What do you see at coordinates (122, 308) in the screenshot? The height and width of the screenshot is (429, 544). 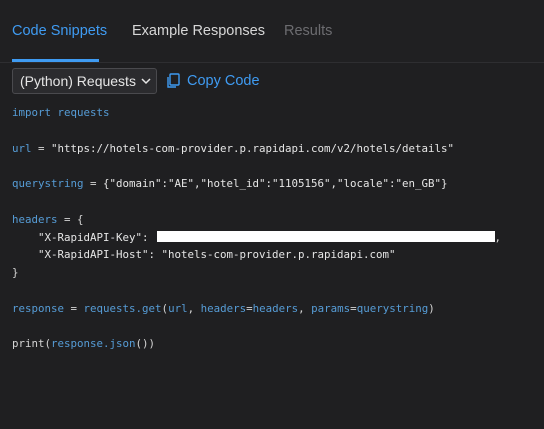 I see `code-call-fn: requests.get` at bounding box center [122, 308].